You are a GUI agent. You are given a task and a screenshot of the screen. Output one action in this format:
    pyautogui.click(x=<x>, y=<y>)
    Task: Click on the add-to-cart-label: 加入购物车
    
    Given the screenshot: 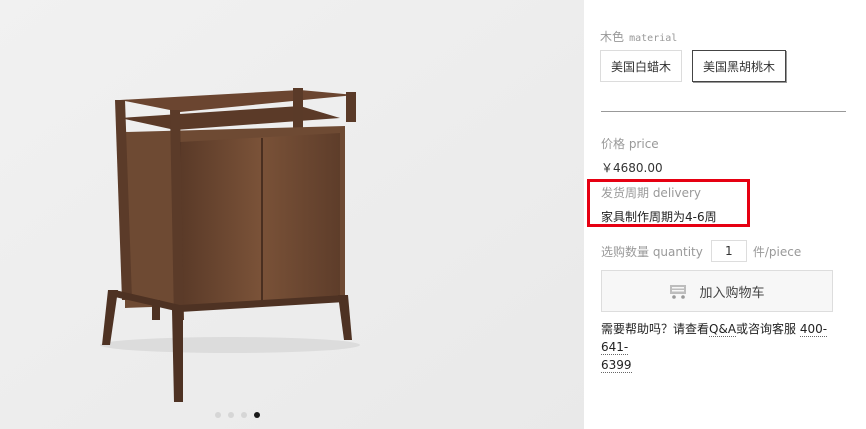 What is the action you would take?
    pyautogui.click(x=732, y=293)
    